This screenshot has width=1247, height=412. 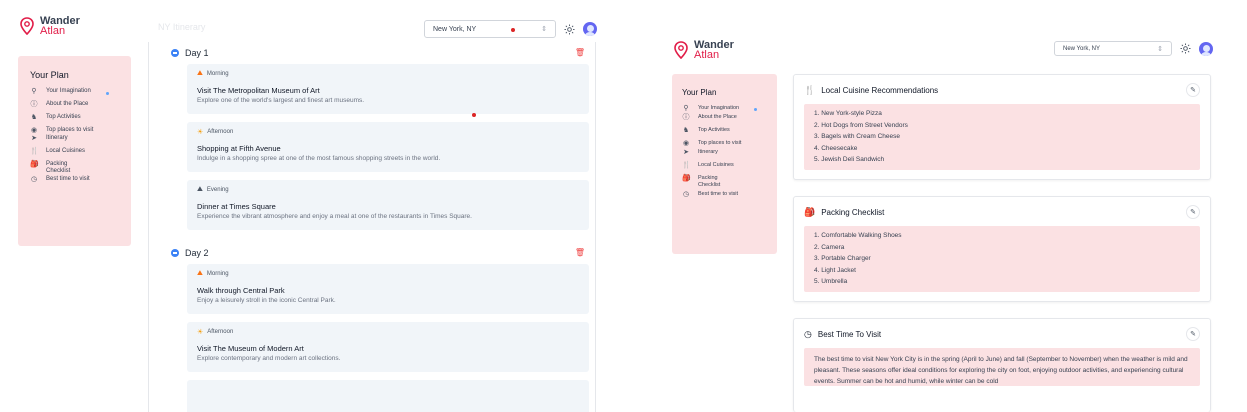 I want to click on day-header: Day 2, so click(x=190, y=253).